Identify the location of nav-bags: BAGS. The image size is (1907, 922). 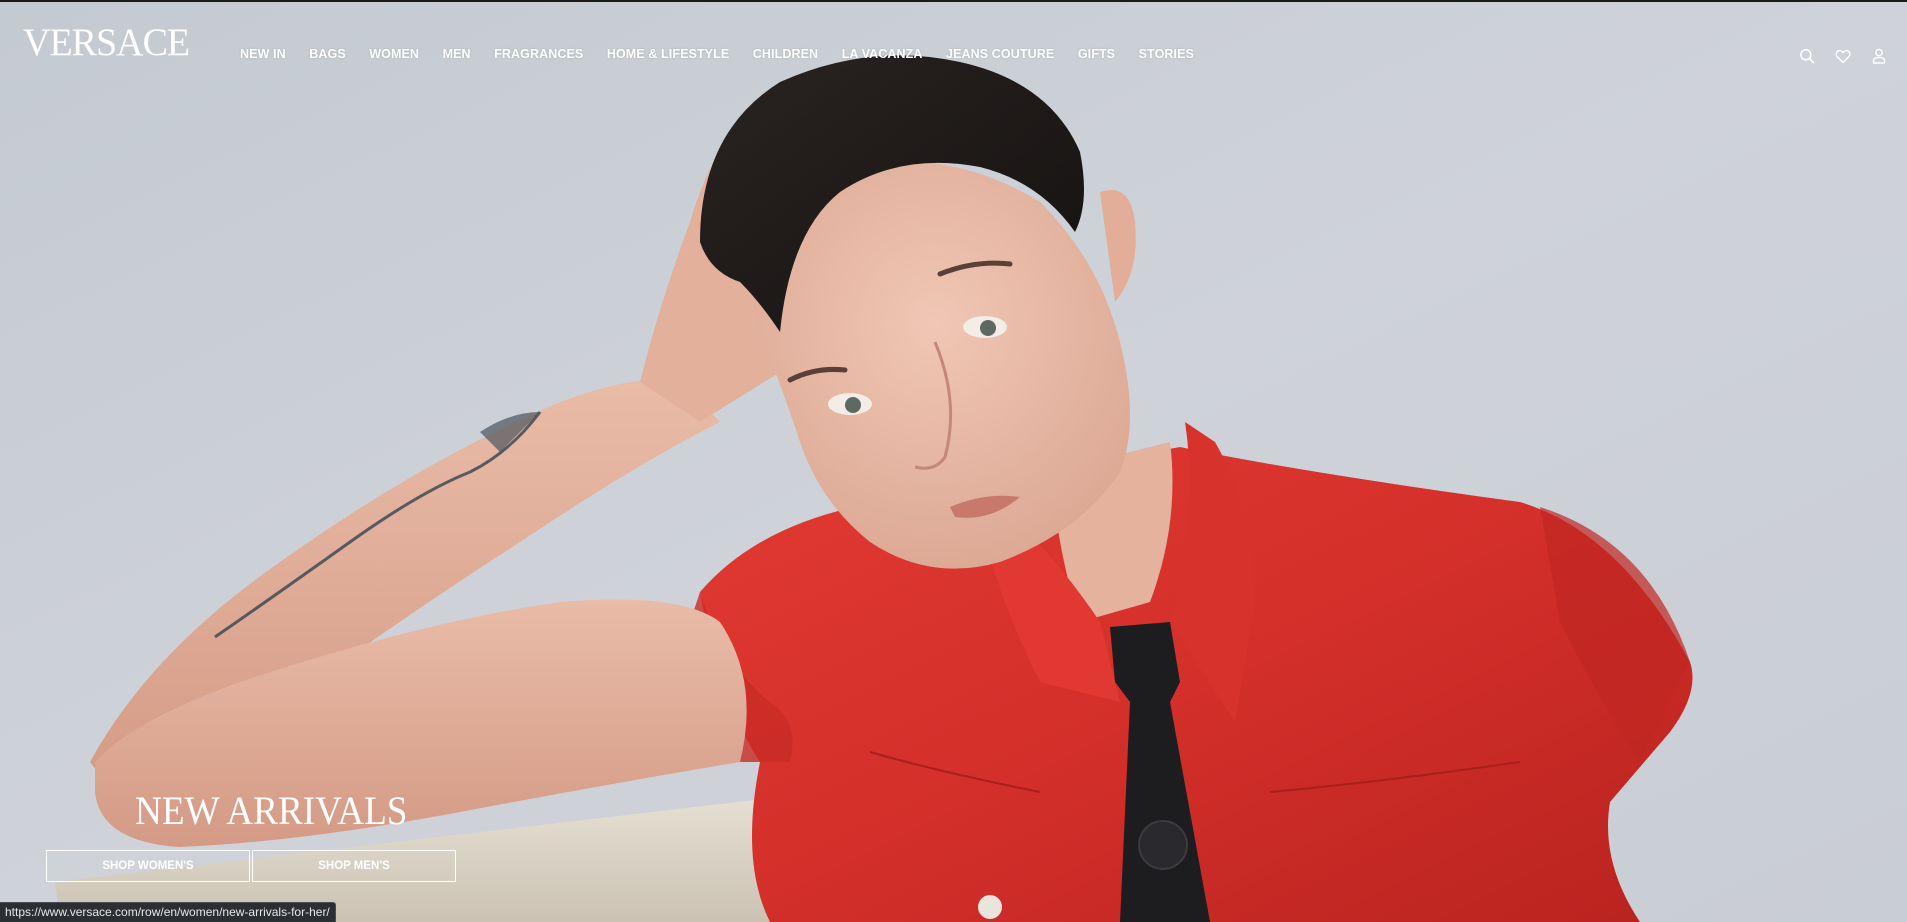
(327, 54).